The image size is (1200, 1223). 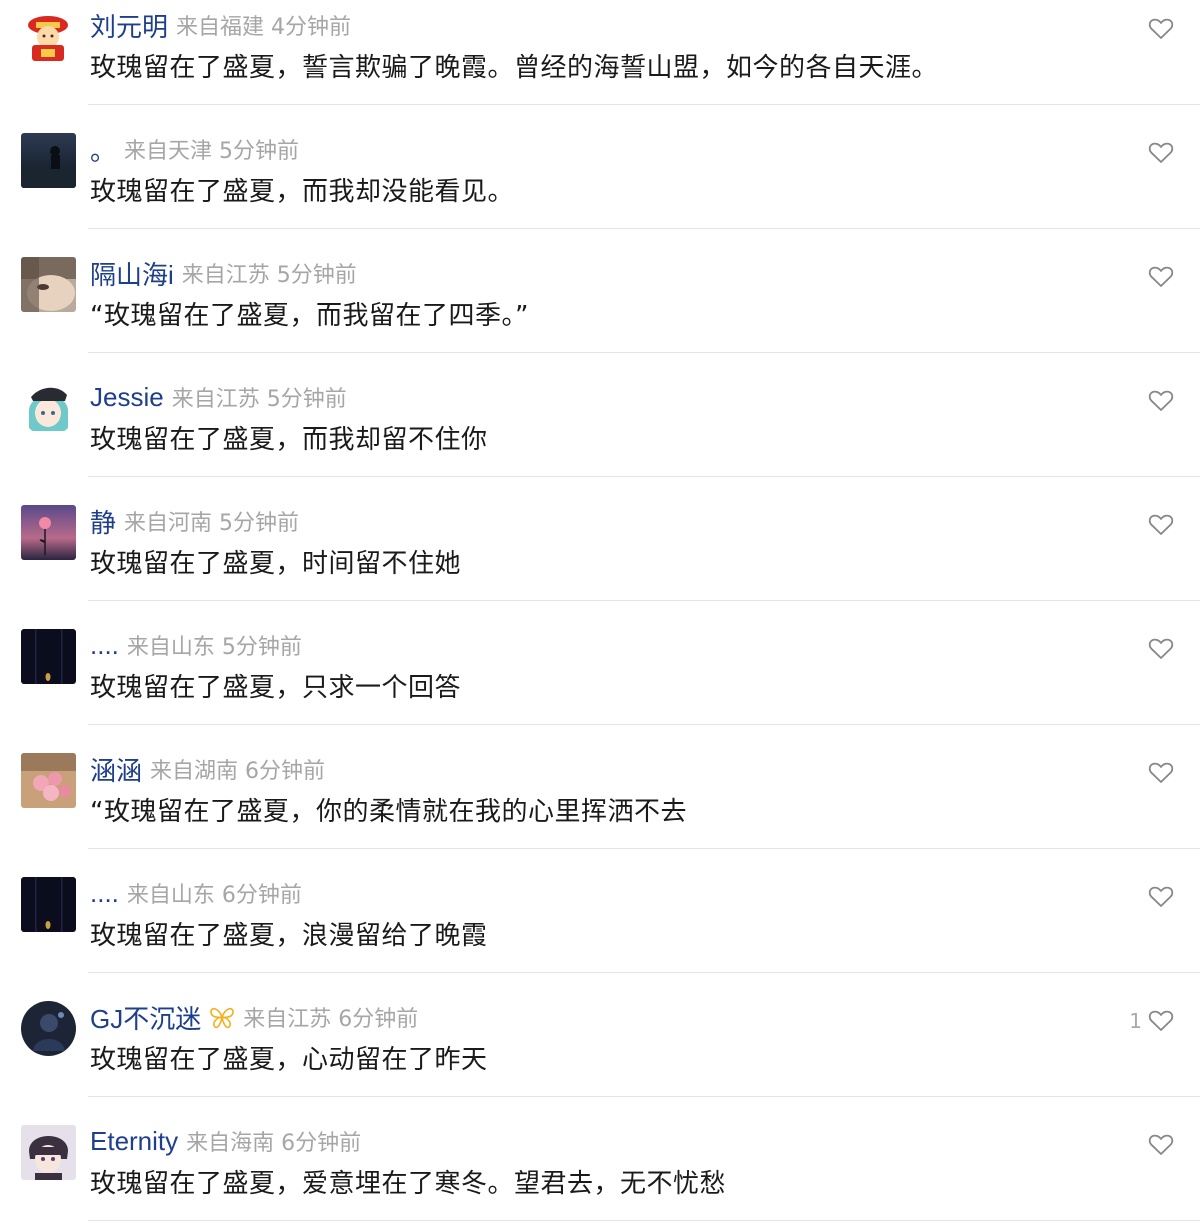 What do you see at coordinates (127, 397) in the screenshot?
I see `username: Jessie` at bounding box center [127, 397].